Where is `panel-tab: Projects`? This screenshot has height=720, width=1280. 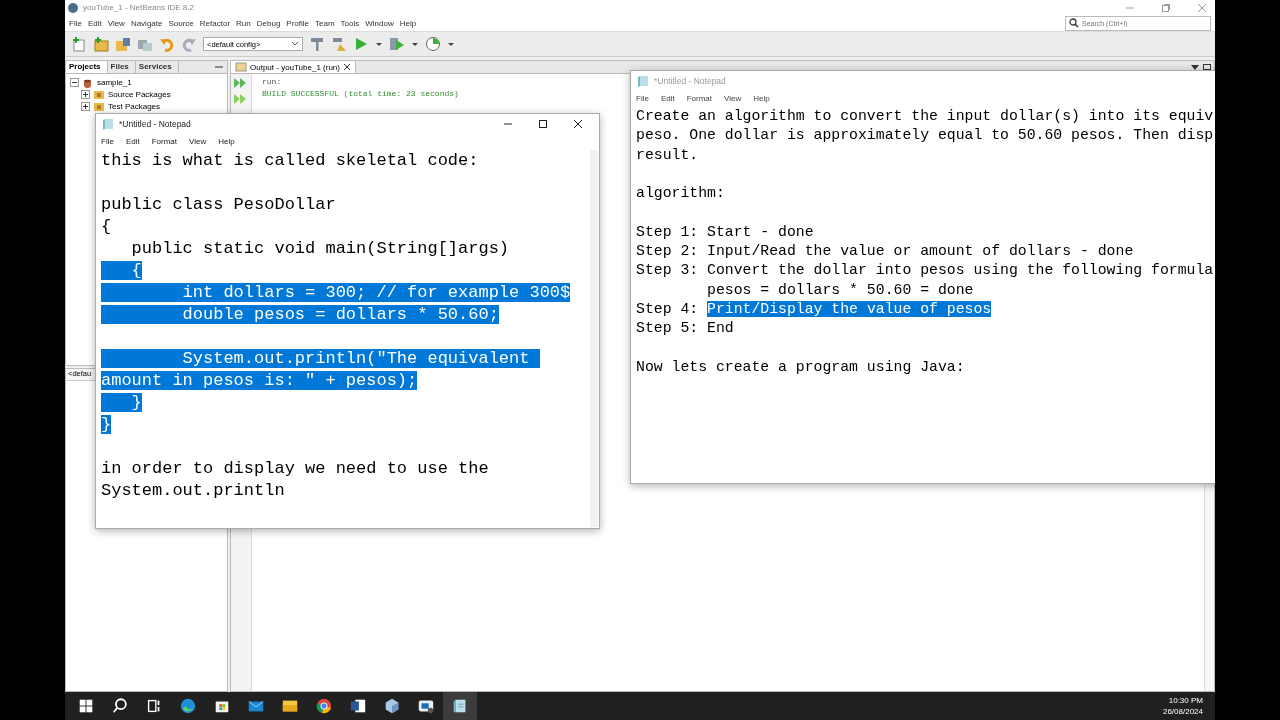
panel-tab: Projects is located at coordinates (87, 67).